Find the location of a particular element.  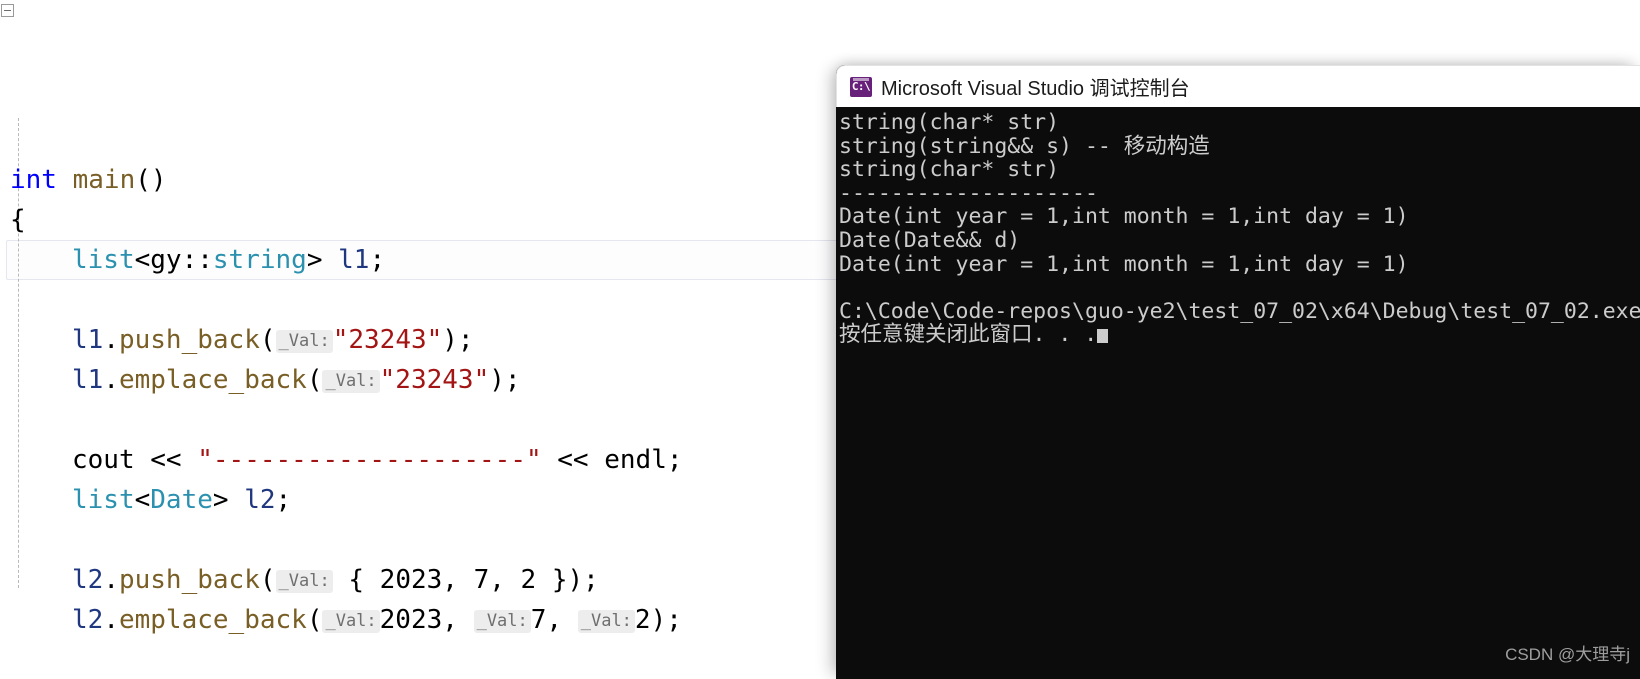

code-token: cout is located at coordinates (103, 460).